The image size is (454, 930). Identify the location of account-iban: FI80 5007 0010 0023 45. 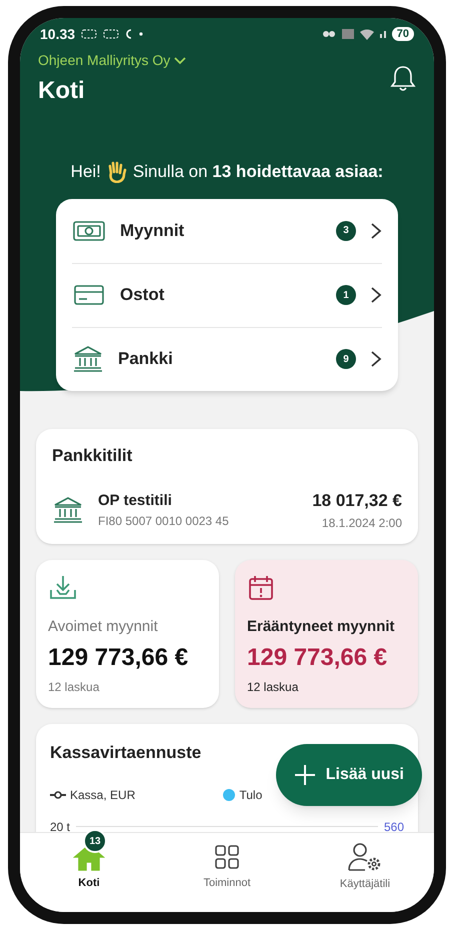
(164, 521).